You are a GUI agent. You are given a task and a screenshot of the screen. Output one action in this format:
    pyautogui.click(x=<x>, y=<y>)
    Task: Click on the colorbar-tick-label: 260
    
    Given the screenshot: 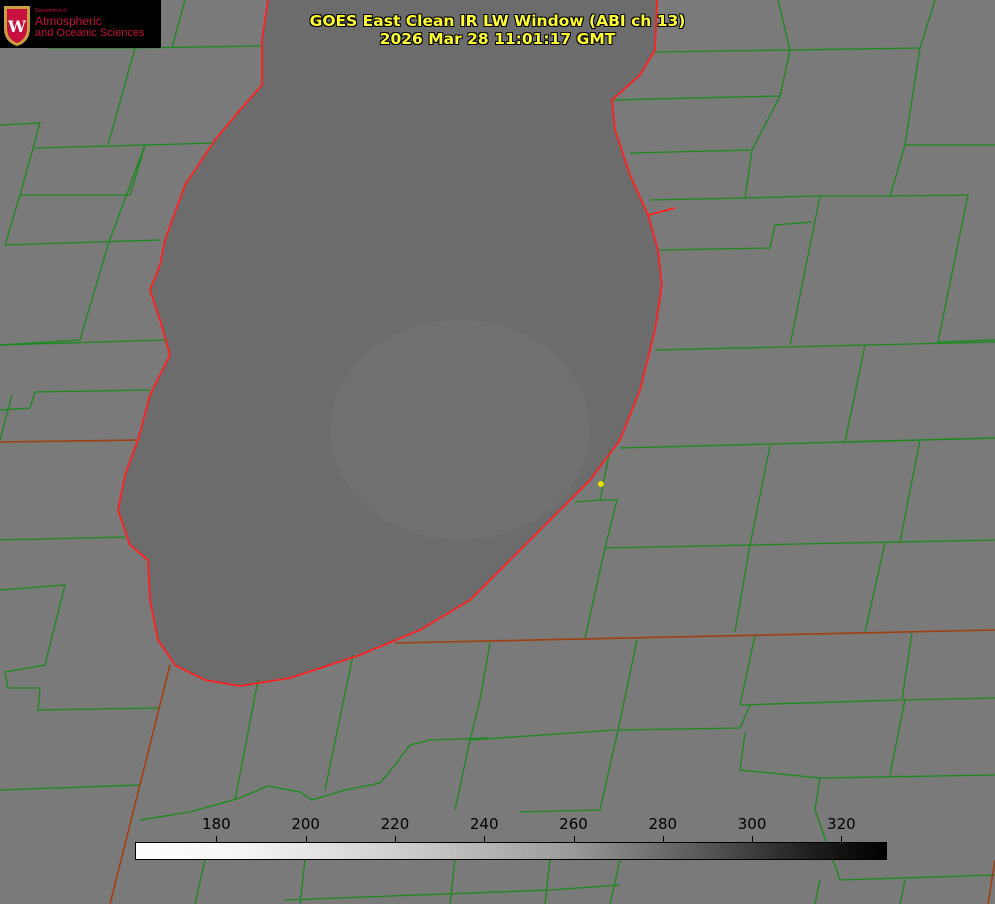 What is the action you would take?
    pyautogui.click(x=573, y=824)
    